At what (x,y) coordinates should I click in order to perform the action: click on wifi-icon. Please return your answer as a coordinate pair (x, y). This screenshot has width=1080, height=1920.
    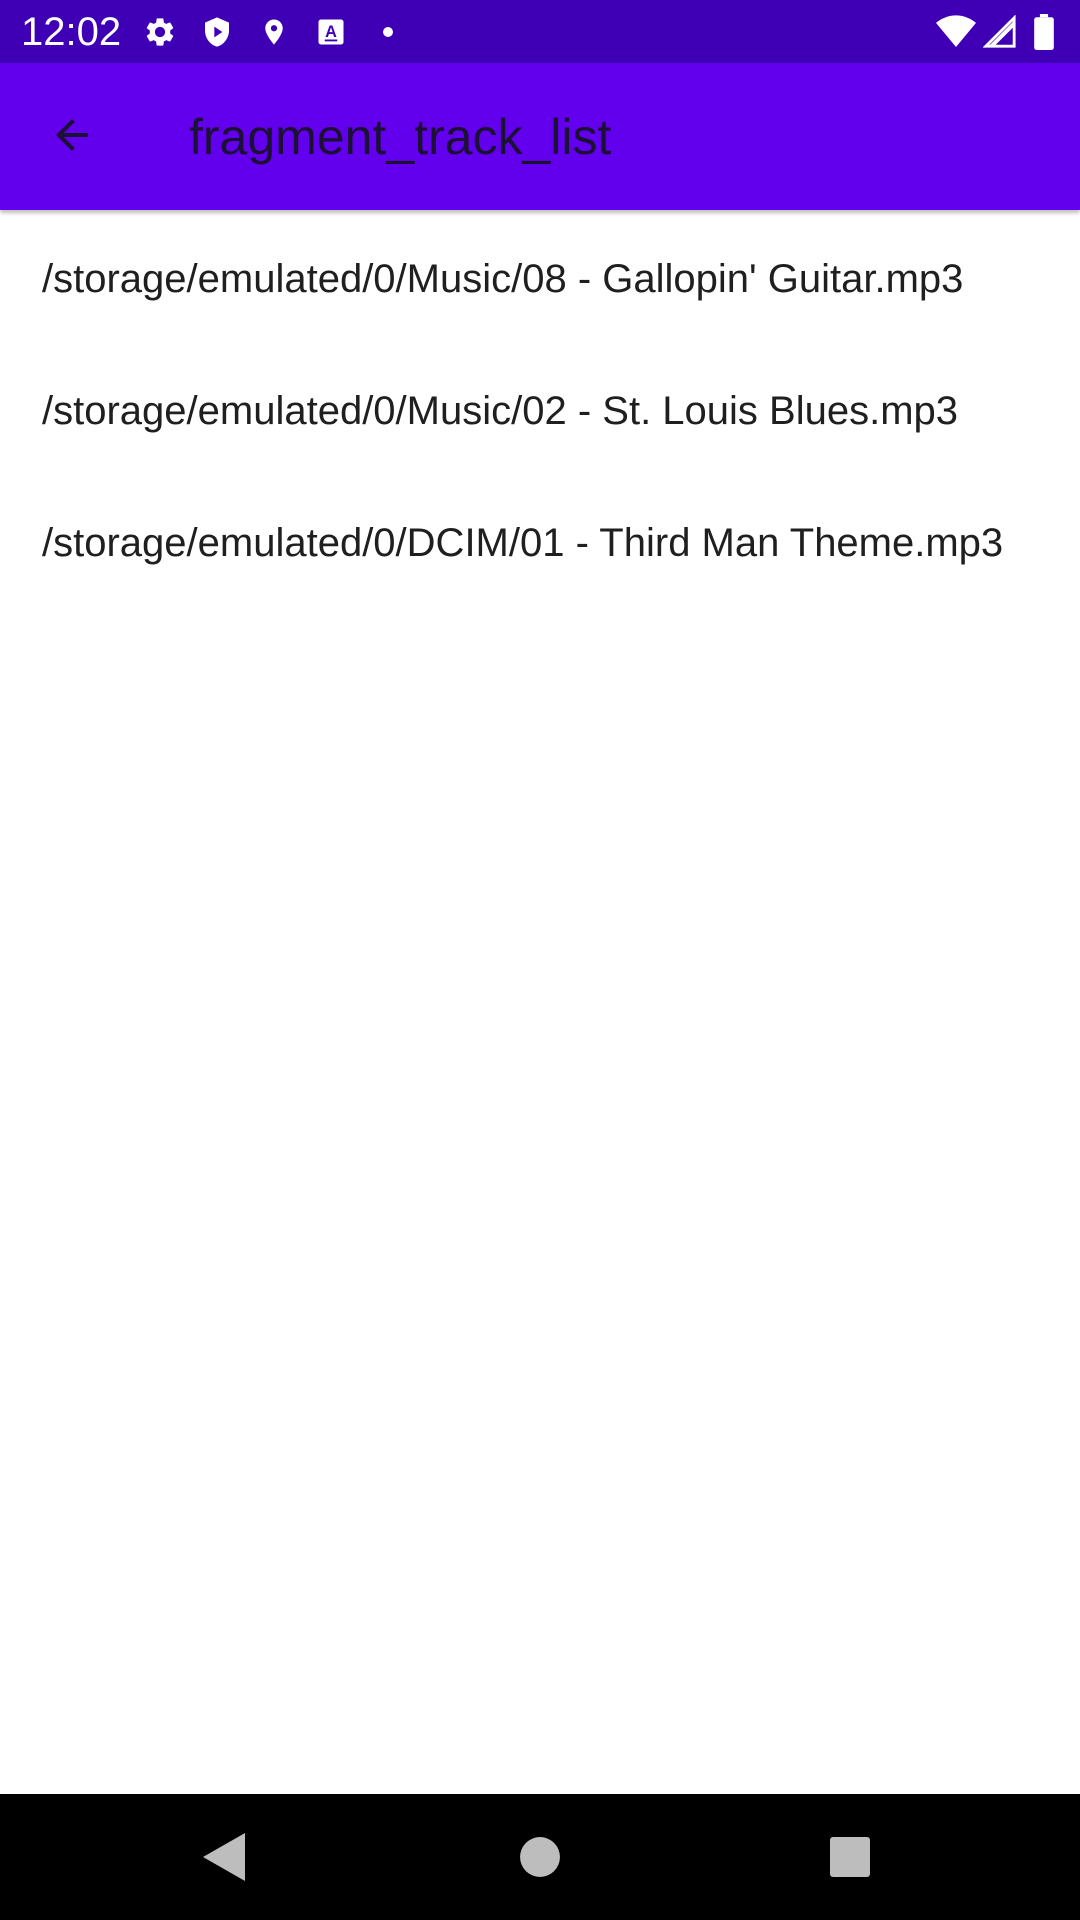
    Looking at the image, I should click on (956, 32).